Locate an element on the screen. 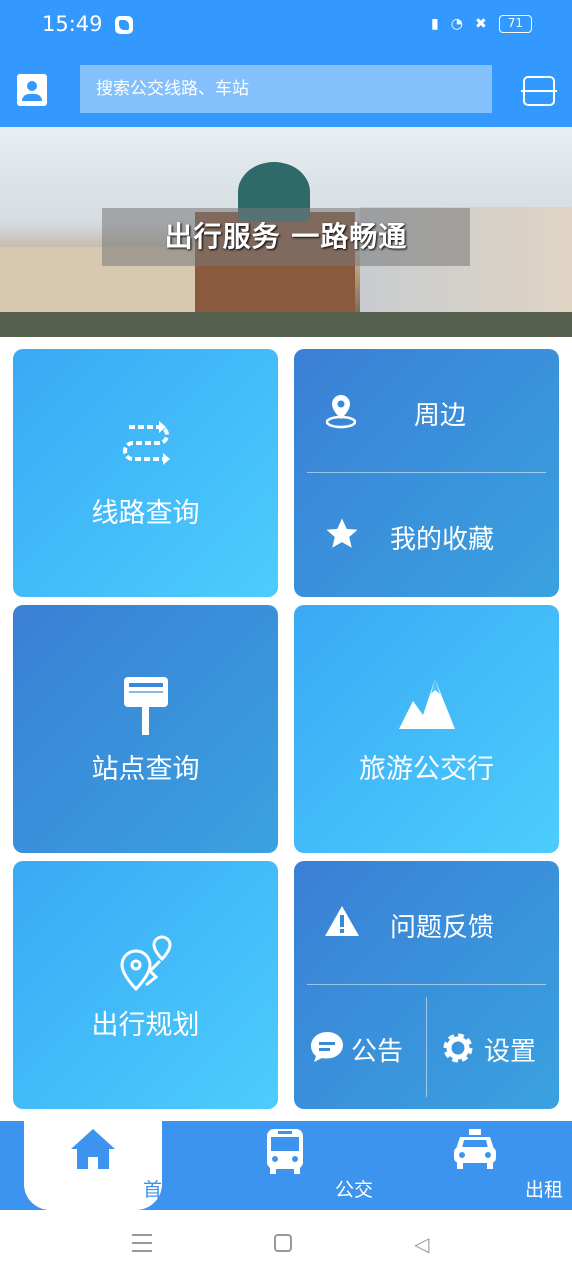 The height and width of the screenshot is (1280, 572). mountain-icon is located at coordinates (426, 704).